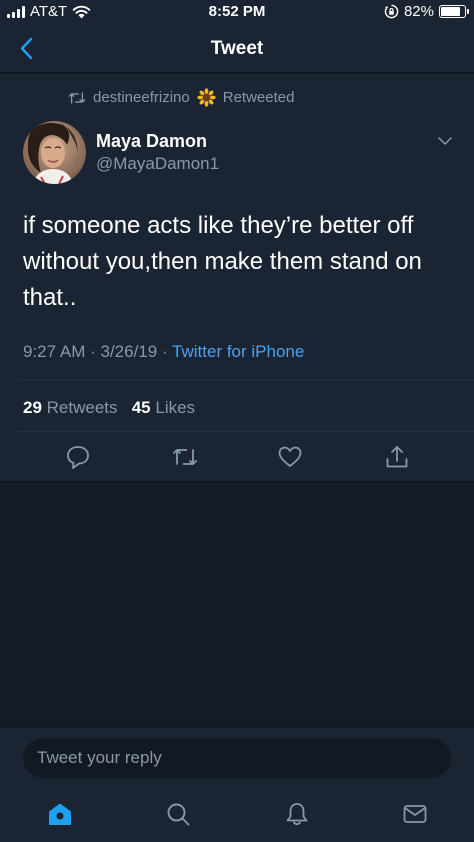  What do you see at coordinates (237, 459) in the screenshot?
I see `tweet-actions` at bounding box center [237, 459].